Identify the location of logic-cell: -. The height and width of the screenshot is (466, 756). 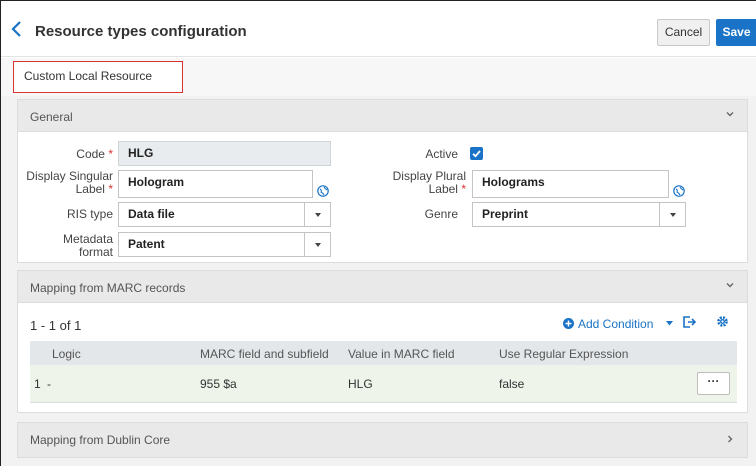
(49, 384).